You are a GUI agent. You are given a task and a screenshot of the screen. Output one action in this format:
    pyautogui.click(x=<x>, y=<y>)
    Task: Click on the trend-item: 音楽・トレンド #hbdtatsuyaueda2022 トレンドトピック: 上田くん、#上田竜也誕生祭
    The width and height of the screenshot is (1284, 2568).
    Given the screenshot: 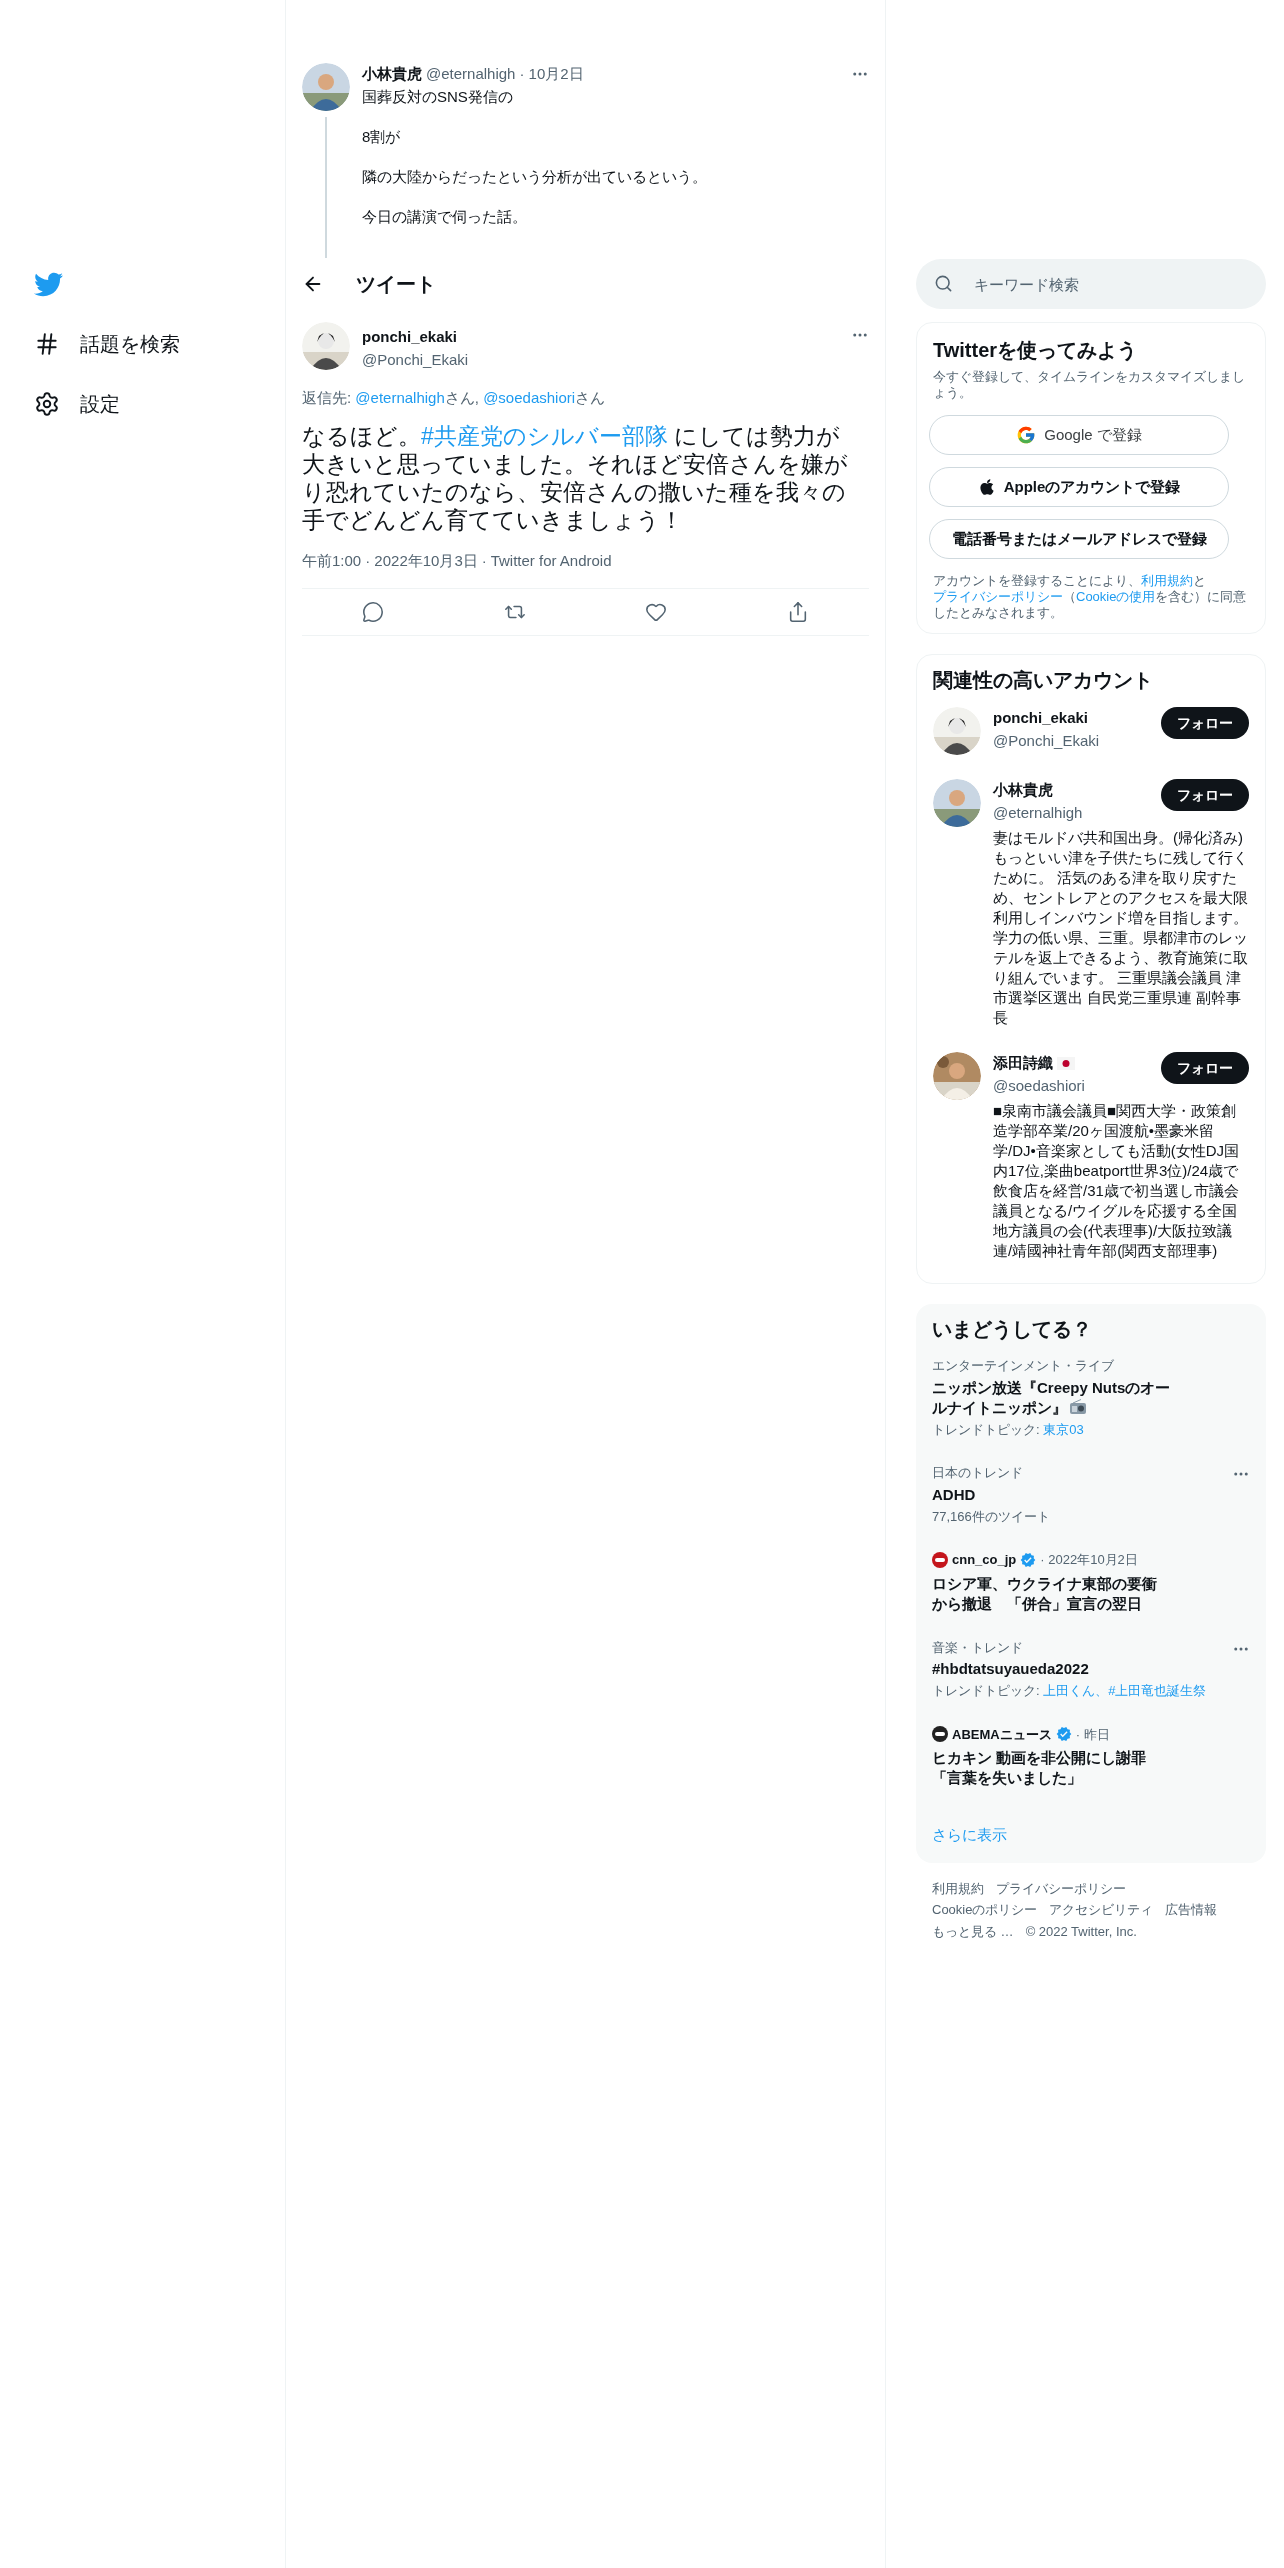 What is the action you would take?
    pyautogui.click(x=1091, y=1669)
    